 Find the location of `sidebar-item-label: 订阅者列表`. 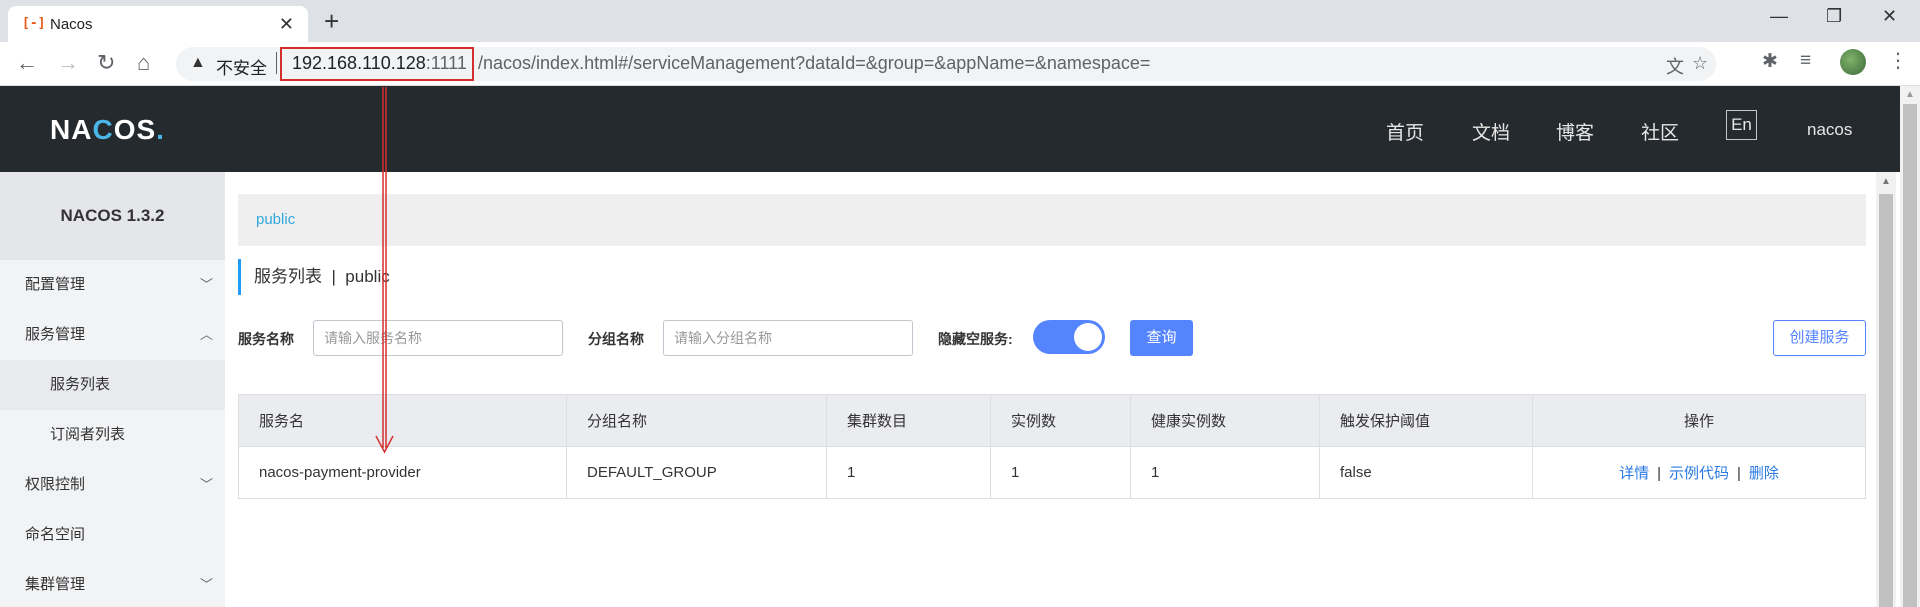

sidebar-item-label: 订阅者列表 is located at coordinates (88, 434).